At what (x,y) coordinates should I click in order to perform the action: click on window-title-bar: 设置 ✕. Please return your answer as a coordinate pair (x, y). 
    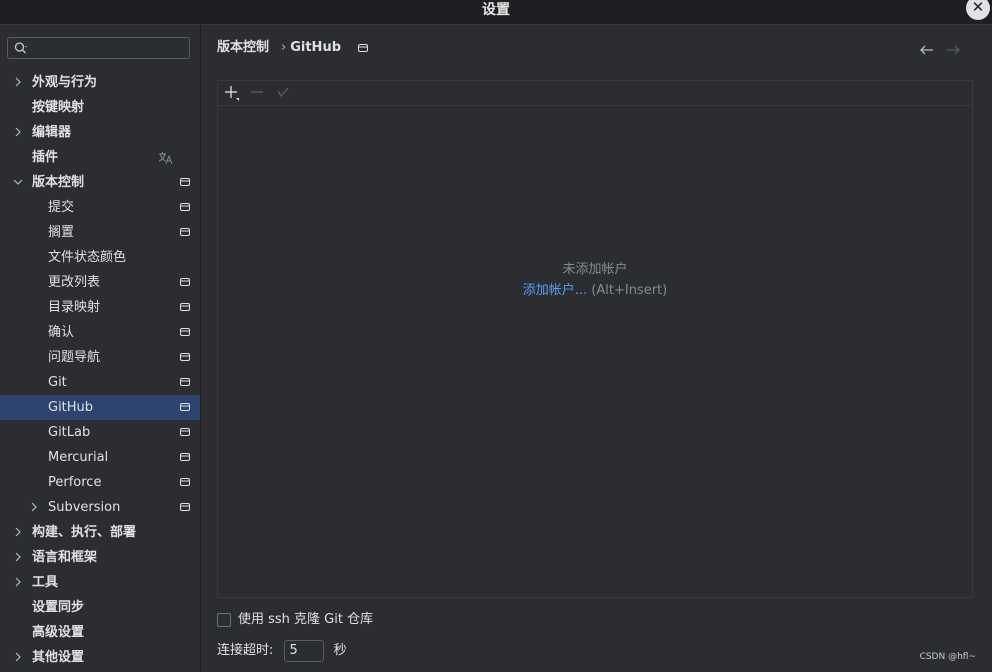
    Looking at the image, I should click on (496, 12).